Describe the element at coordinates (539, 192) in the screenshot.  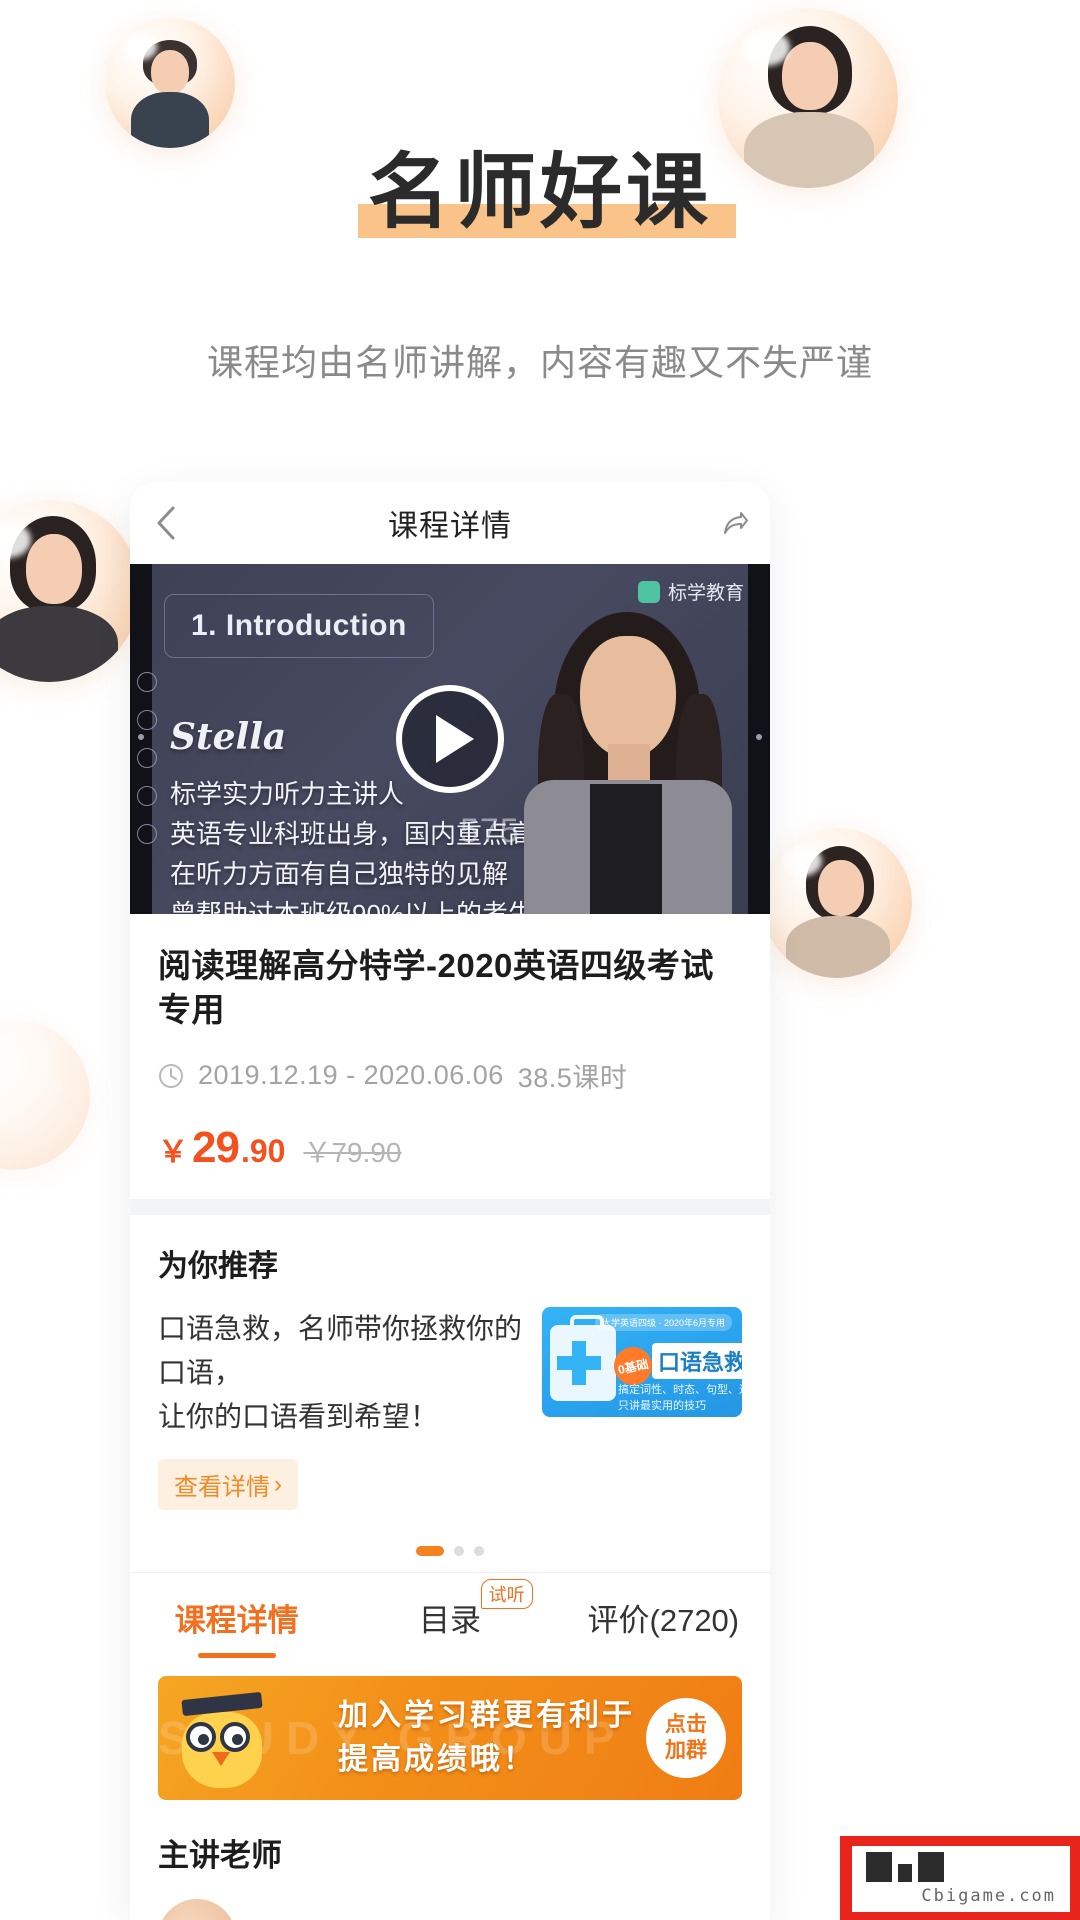
I see `hero-title-text: 名师好课` at that location.